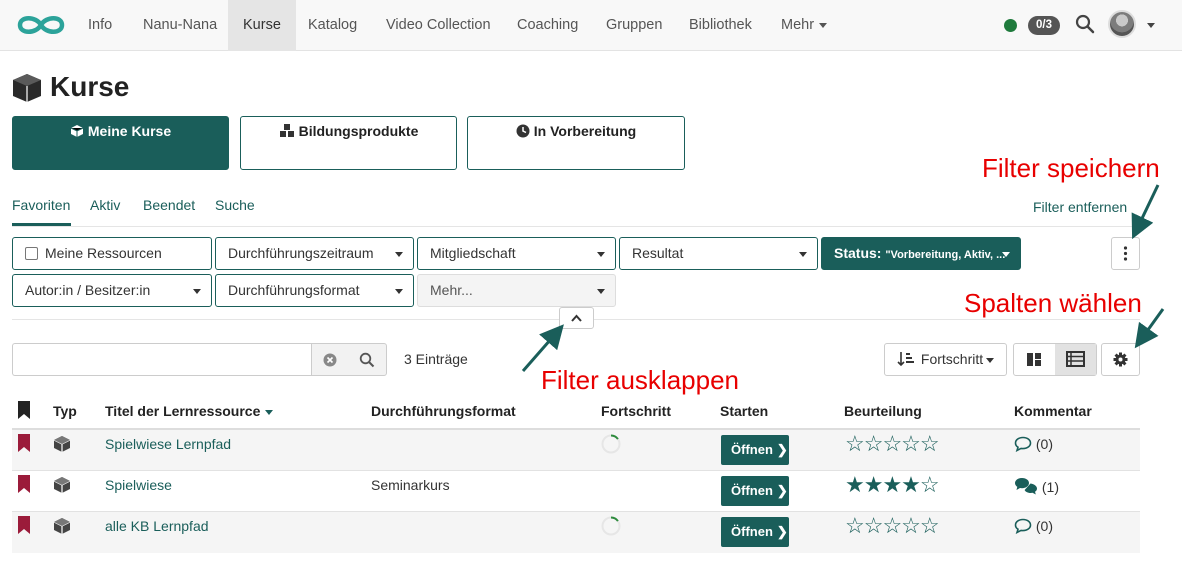 This screenshot has height=570, width=1182. What do you see at coordinates (1044, 444) in the screenshot?
I see `comments-count: (0)` at bounding box center [1044, 444].